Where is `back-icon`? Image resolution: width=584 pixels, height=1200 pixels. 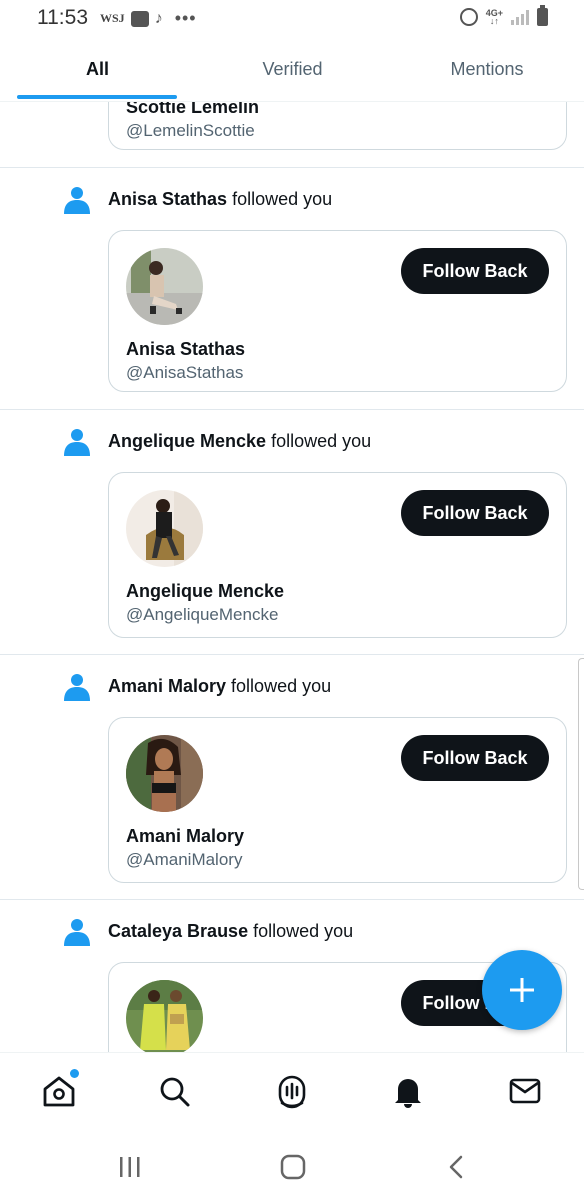 back-icon is located at coordinates (457, 1167).